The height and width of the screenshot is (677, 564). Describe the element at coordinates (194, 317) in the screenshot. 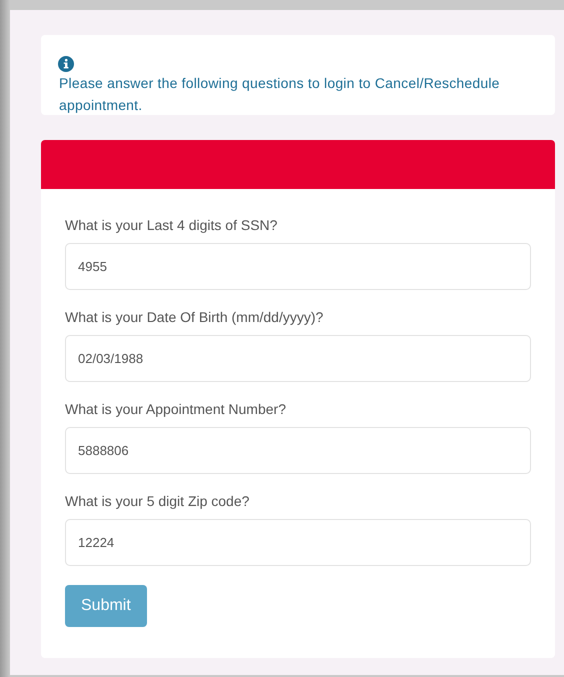

I see `question-label: What is your Date Of Birth (mm/dd/yyyy)?` at that location.